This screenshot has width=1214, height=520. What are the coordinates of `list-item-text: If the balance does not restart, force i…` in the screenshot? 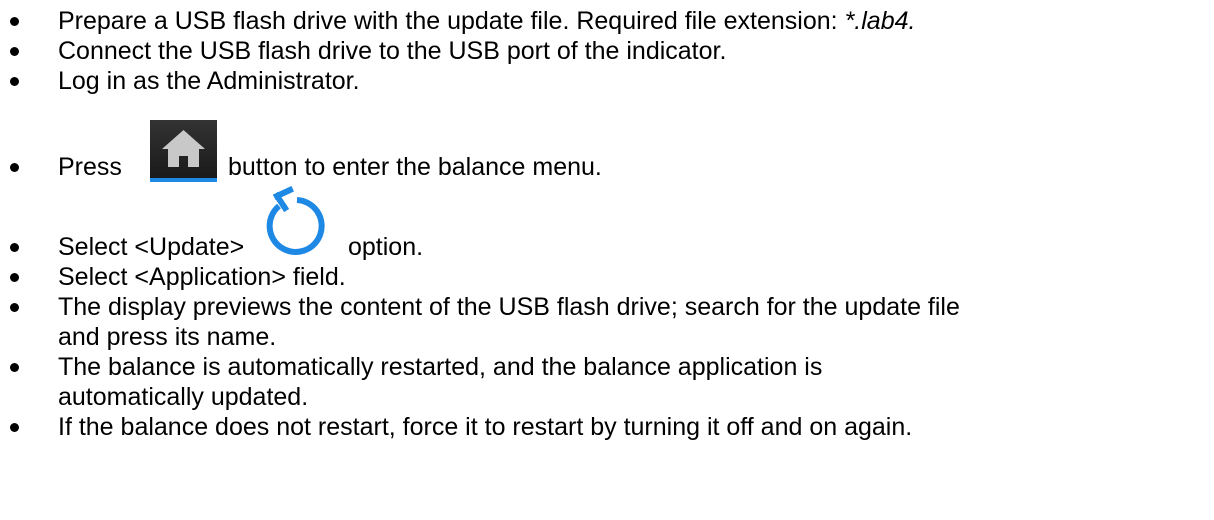 It's located at (485, 427).